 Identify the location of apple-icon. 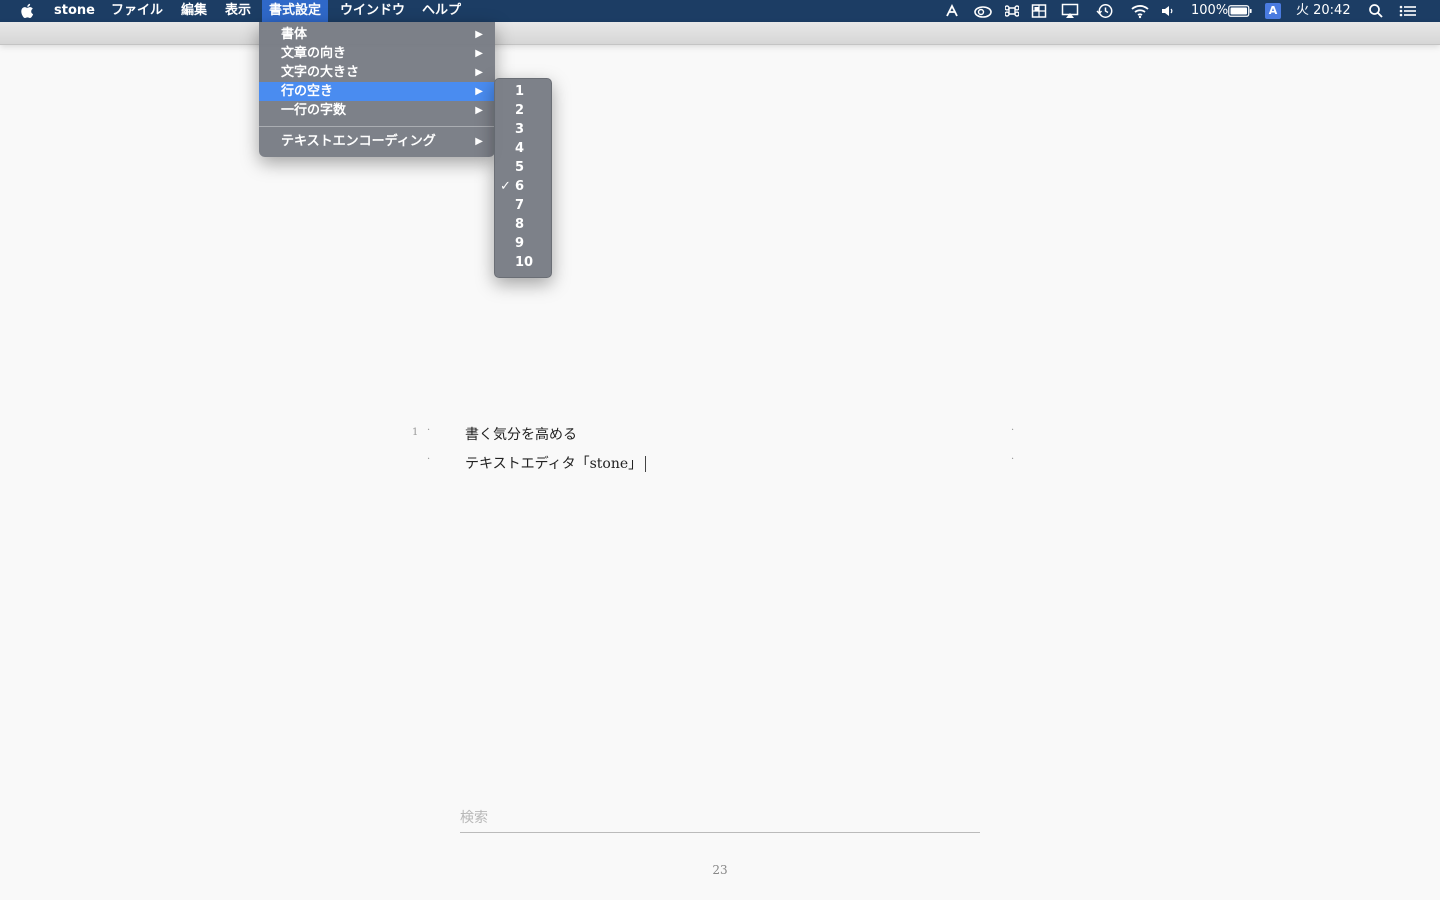
(27, 11).